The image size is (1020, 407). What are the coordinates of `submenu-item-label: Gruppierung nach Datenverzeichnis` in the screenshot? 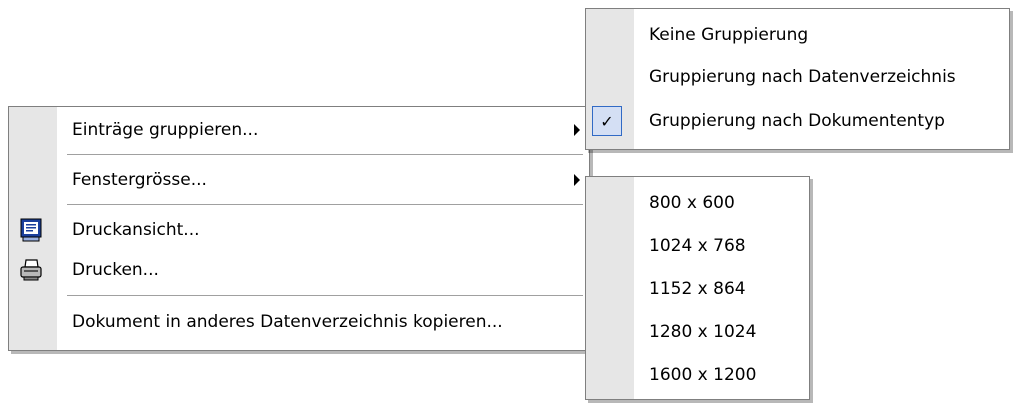 It's located at (802, 77).